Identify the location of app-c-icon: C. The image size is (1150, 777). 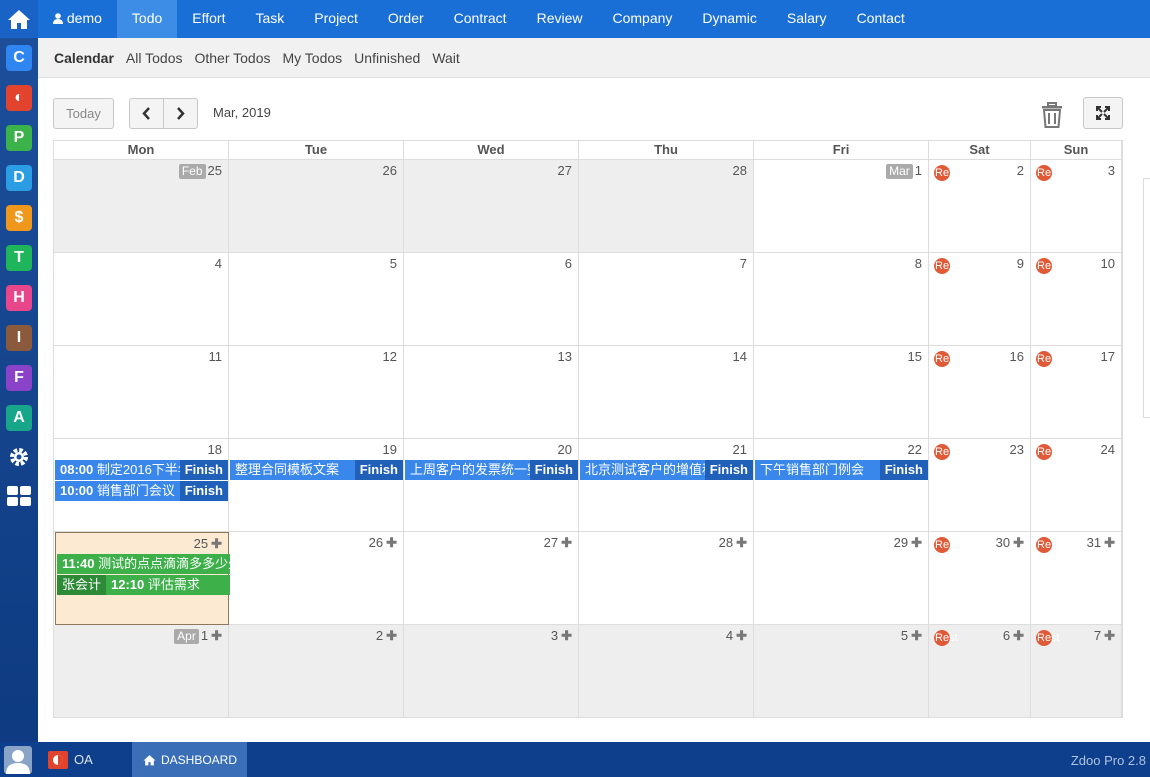
(19, 58).